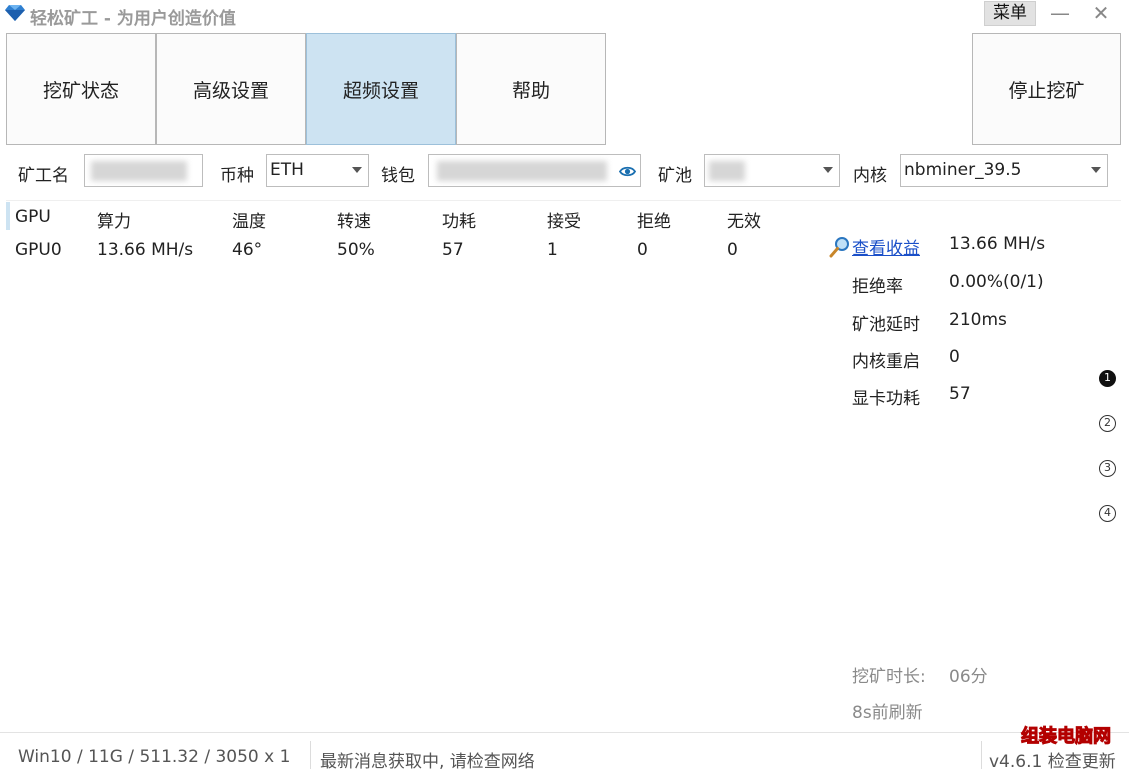 Image resolution: width=1129 pixels, height=775 pixels. What do you see at coordinates (963, 170) in the screenshot?
I see `kernel-value: nbminer_39.5` at bounding box center [963, 170].